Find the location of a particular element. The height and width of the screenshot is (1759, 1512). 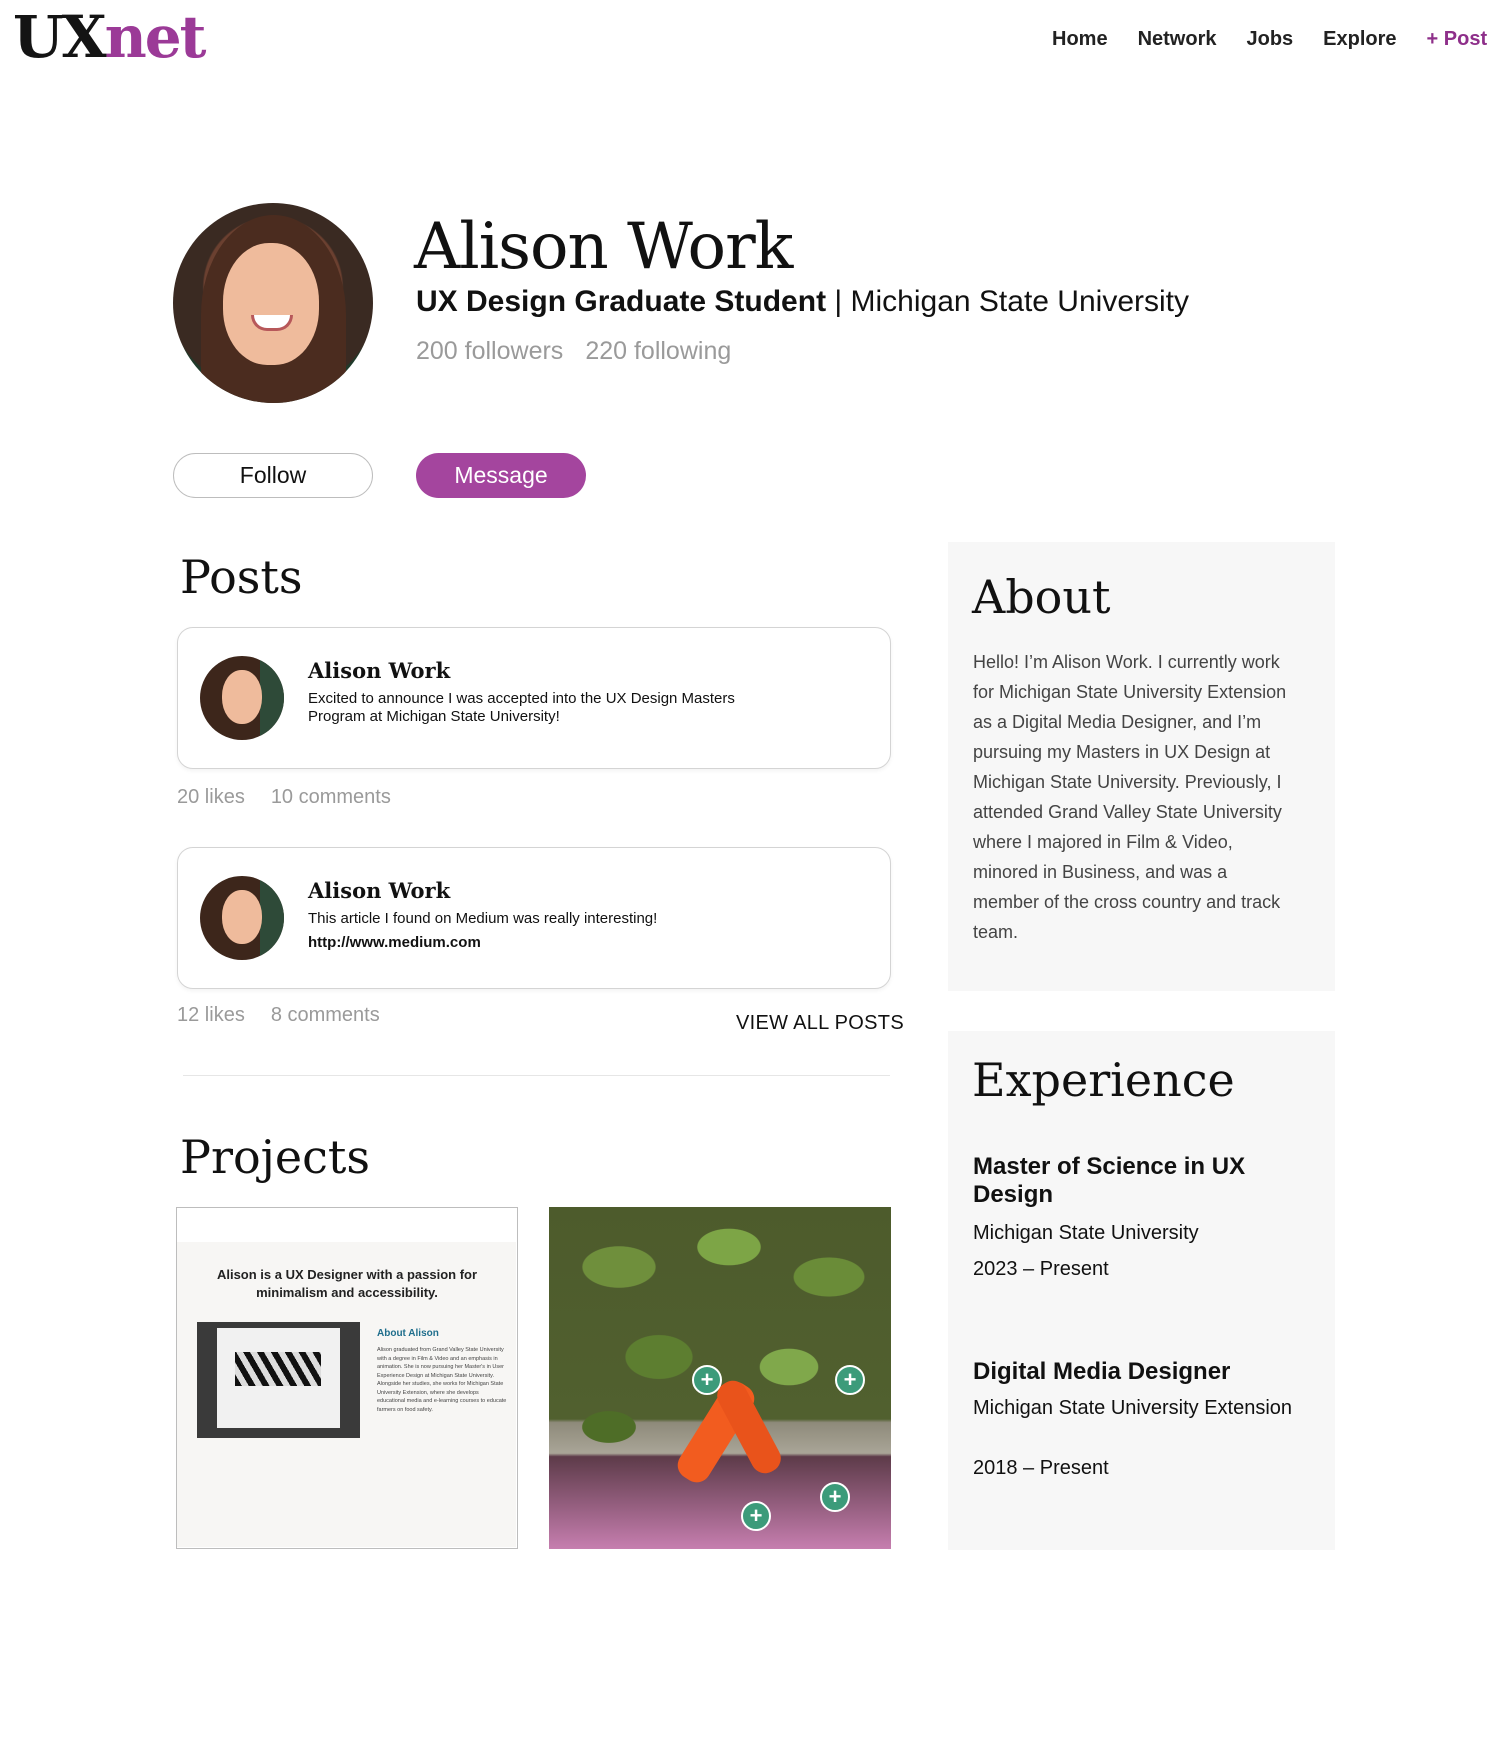

experience-organization: Michigan State University is located at coordinates (1086, 1233).